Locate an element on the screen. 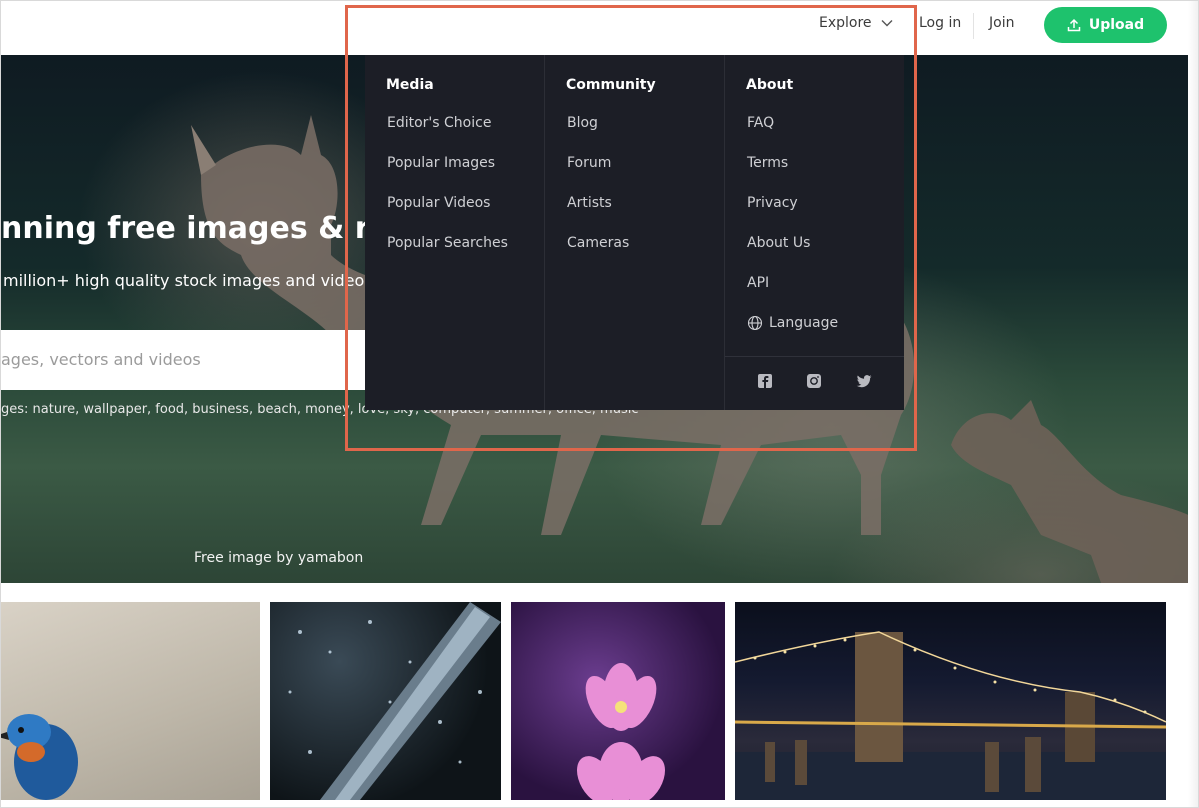 This screenshot has width=1199, height=808. kingfisher-image is located at coordinates (39, 757).